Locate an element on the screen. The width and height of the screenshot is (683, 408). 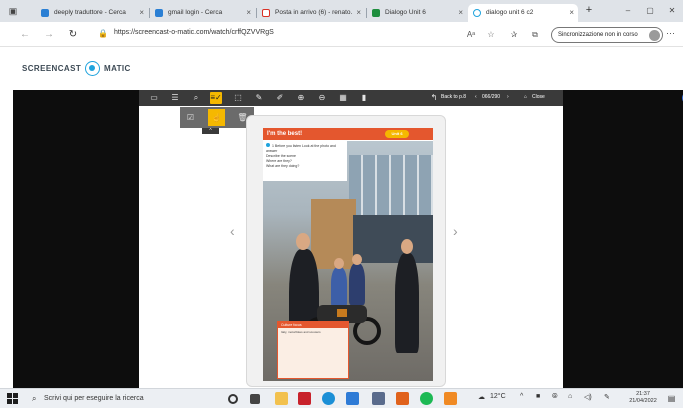
gmail-icon is located at coordinates (266, 13).